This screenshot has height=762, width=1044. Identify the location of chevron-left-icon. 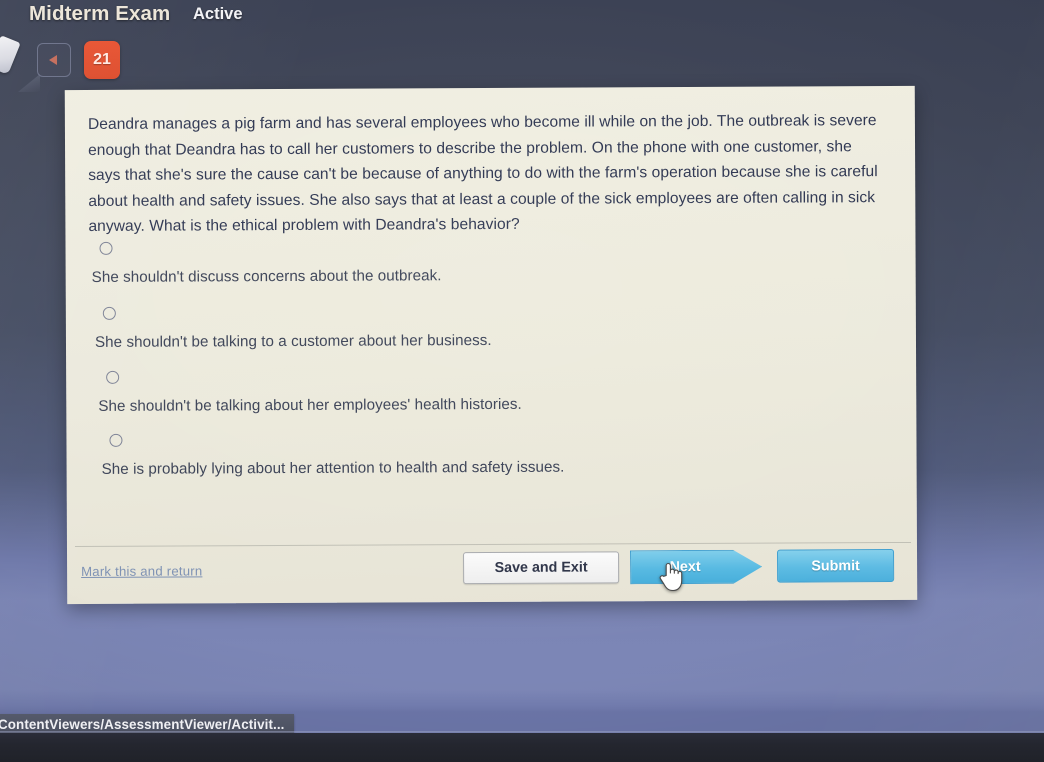
(53, 60).